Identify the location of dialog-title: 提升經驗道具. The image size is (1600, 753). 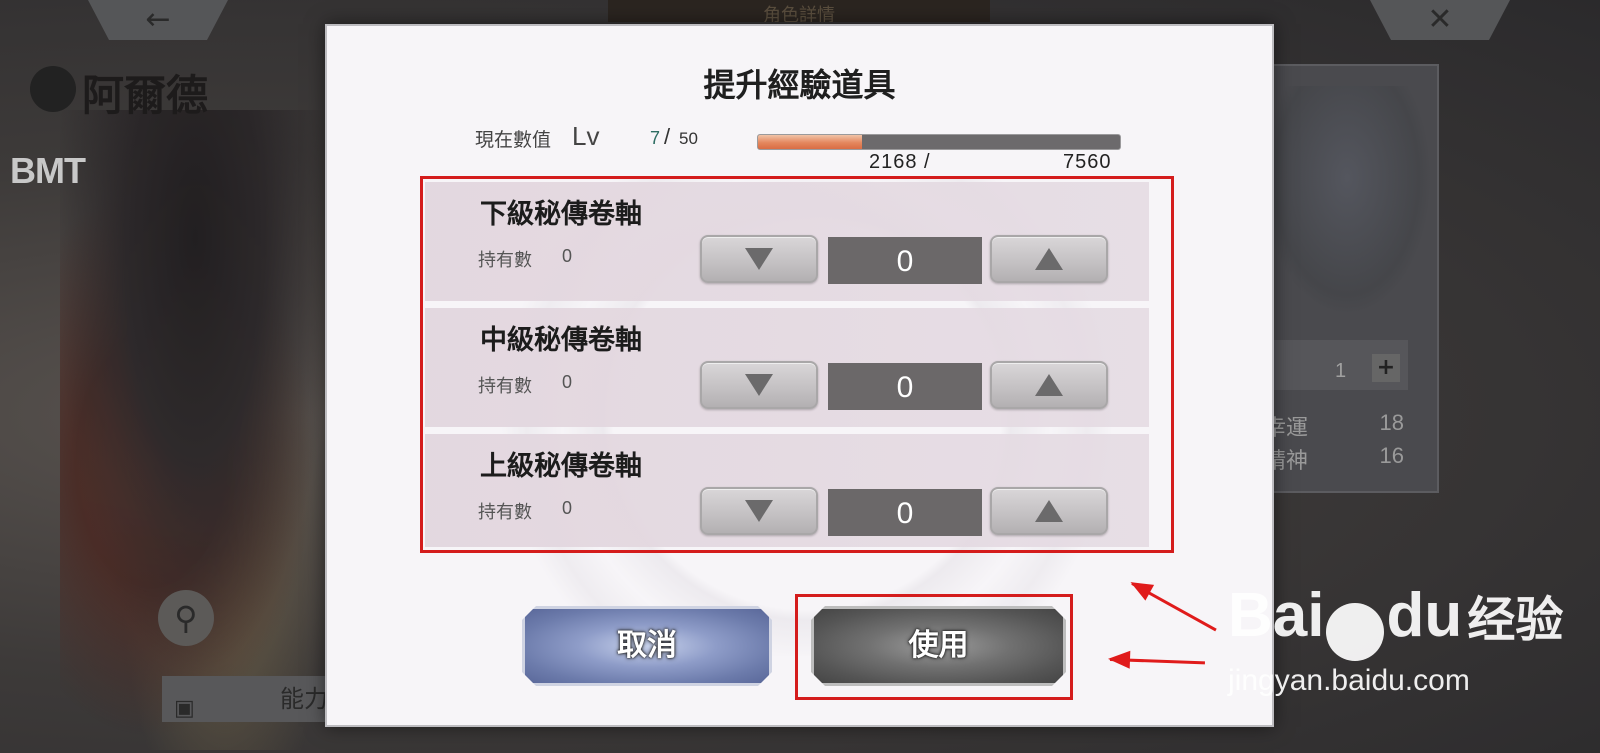
(799, 85).